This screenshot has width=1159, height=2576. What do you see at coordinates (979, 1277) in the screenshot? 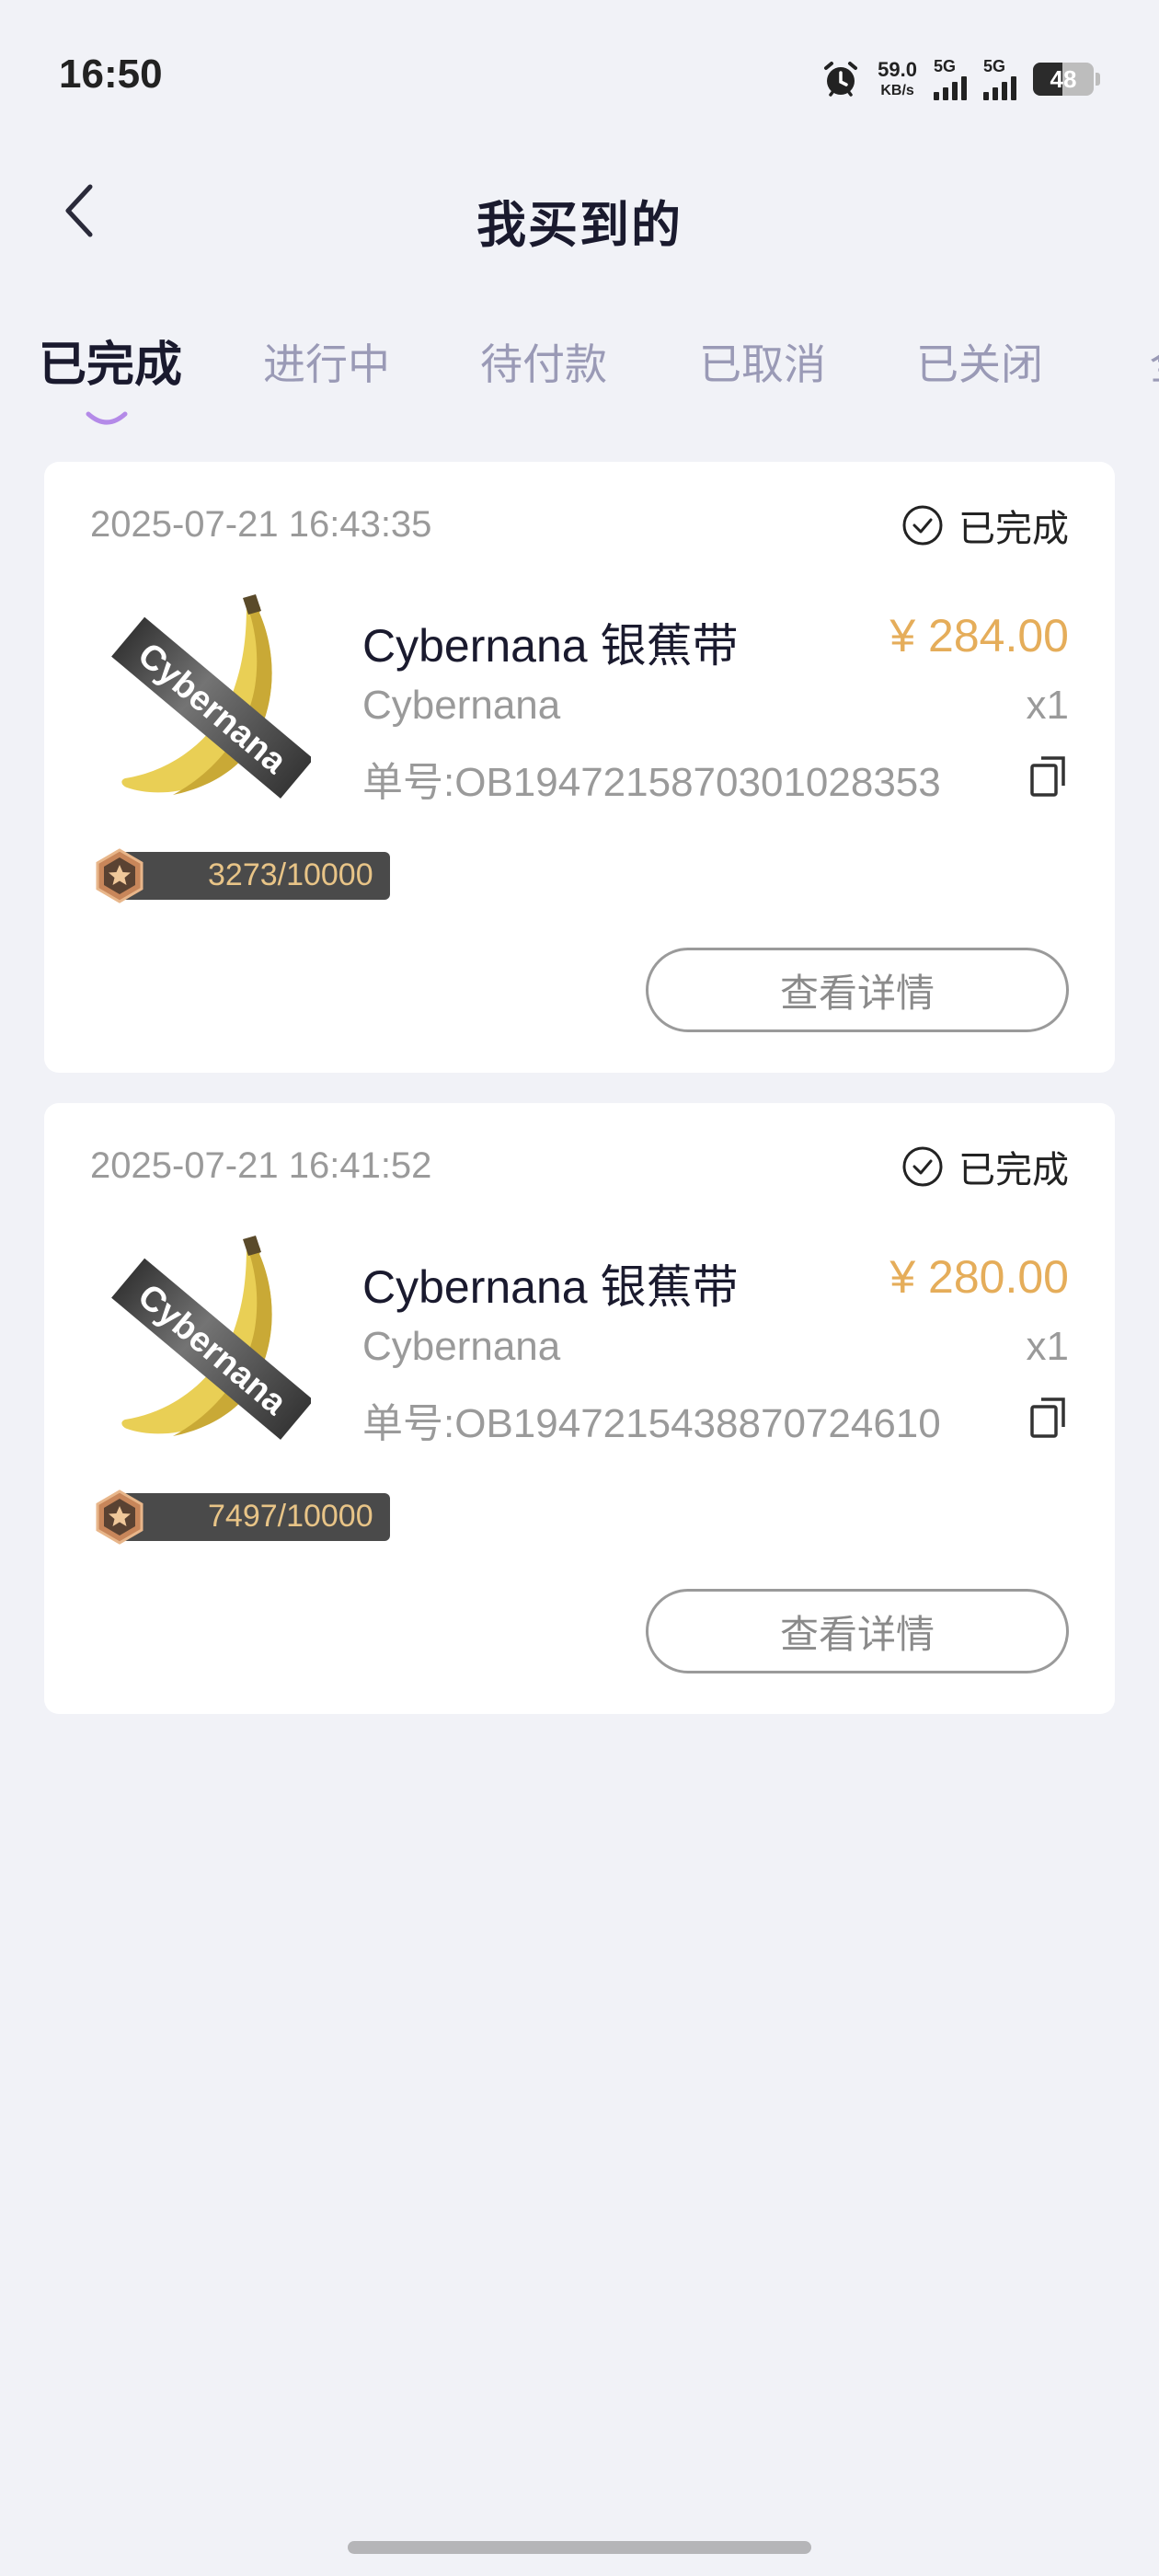
I see `product-price: ¥ 280.00` at bounding box center [979, 1277].